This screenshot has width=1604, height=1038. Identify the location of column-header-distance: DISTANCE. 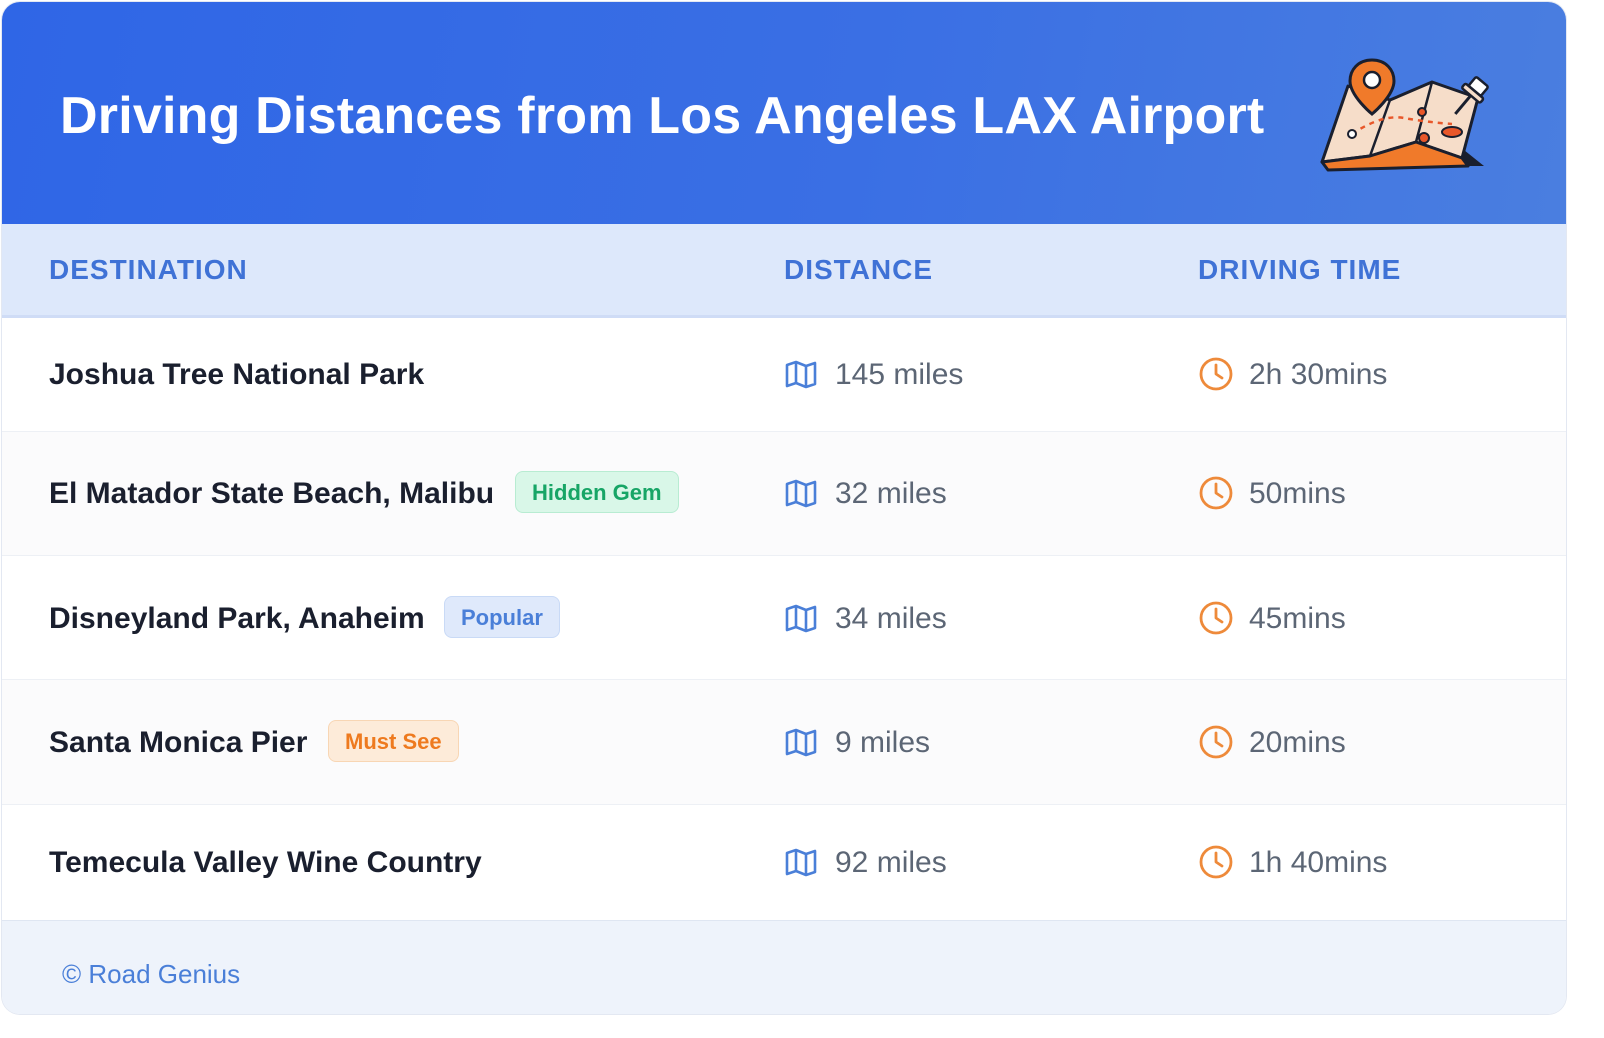
(859, 269).